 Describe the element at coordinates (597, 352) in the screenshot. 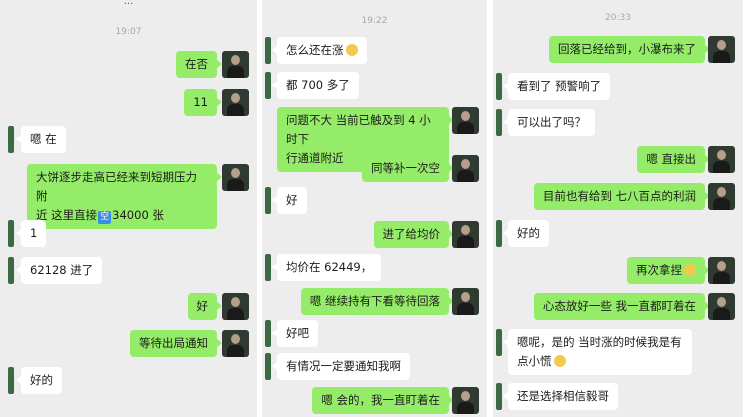

I see `message-bubble-received: 嗯呢，是的 当时涨的时候我是有 点小慌` at that location.